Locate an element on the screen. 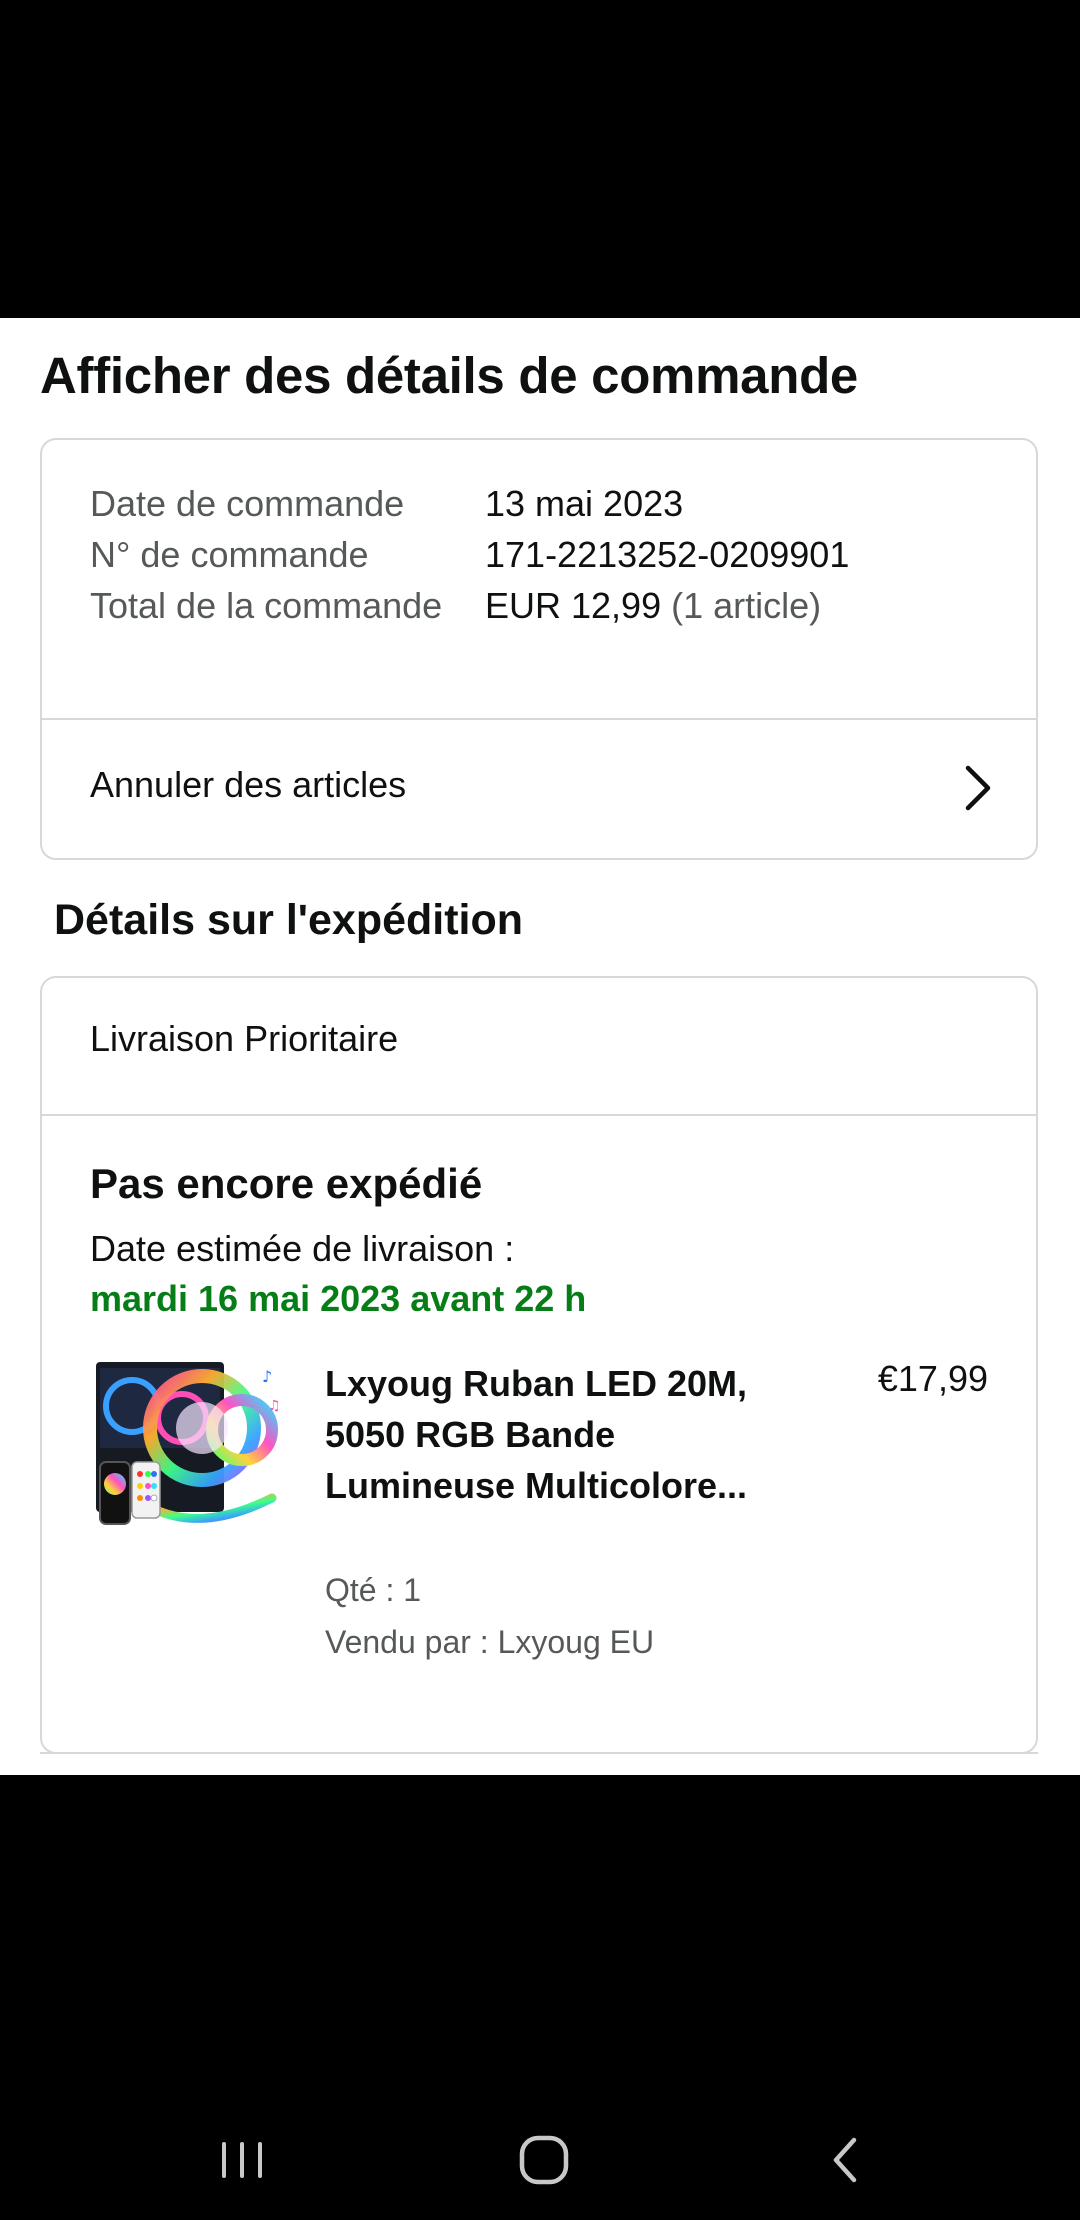  shipment-status: Pas encore expédié is located at coordinates (286, 1183).